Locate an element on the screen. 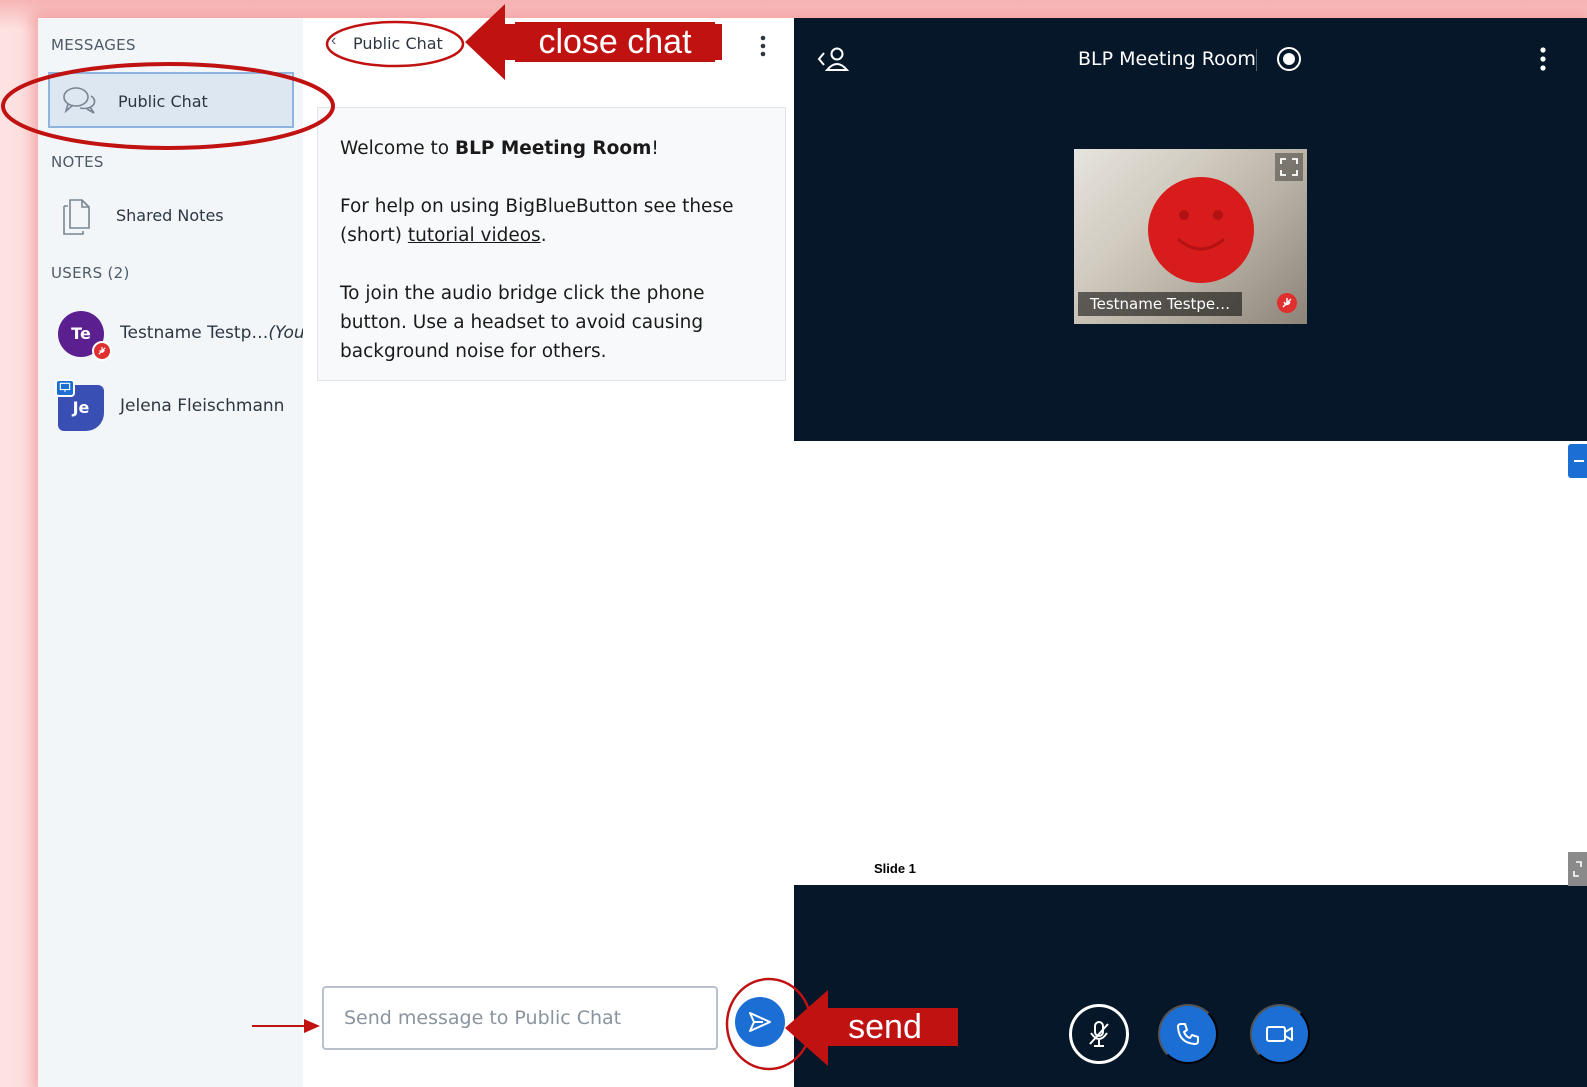 The width and height of the screenshot is (1587, 1087). annotation-close-chat: close chat is located at coordinates (615, 42).